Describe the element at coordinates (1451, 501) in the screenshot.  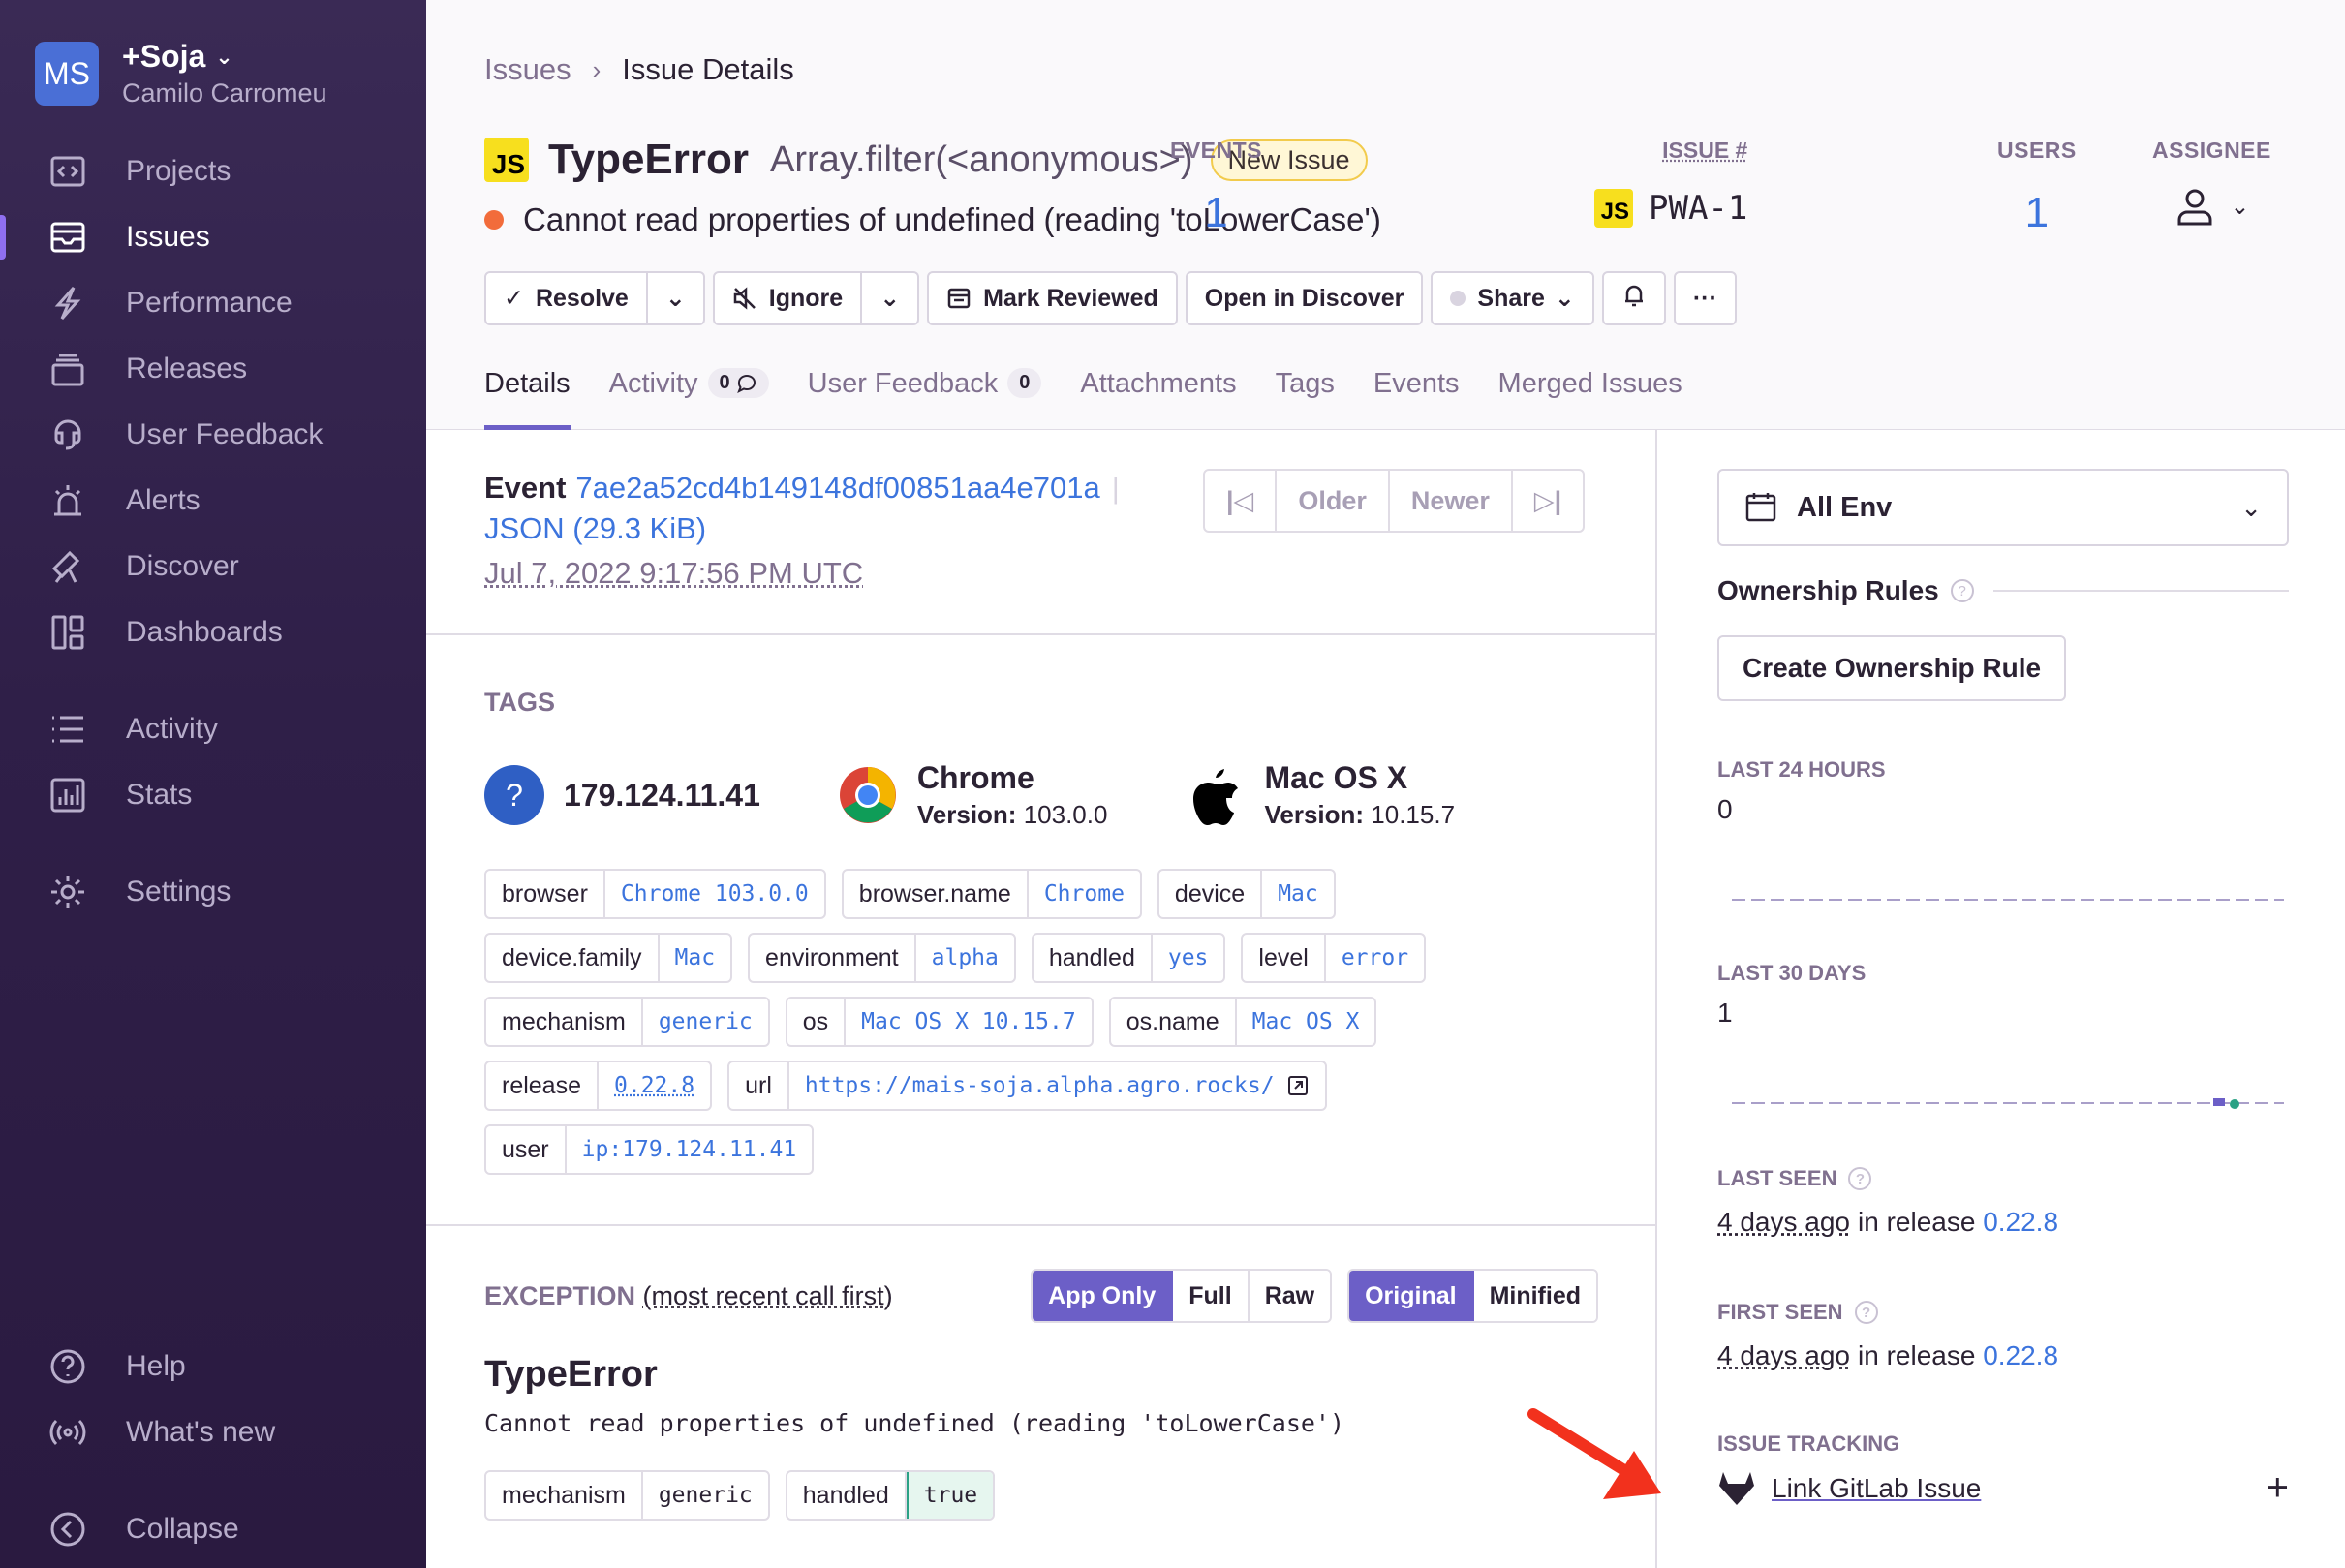
I see `newer-event-button: Newer` at that location.